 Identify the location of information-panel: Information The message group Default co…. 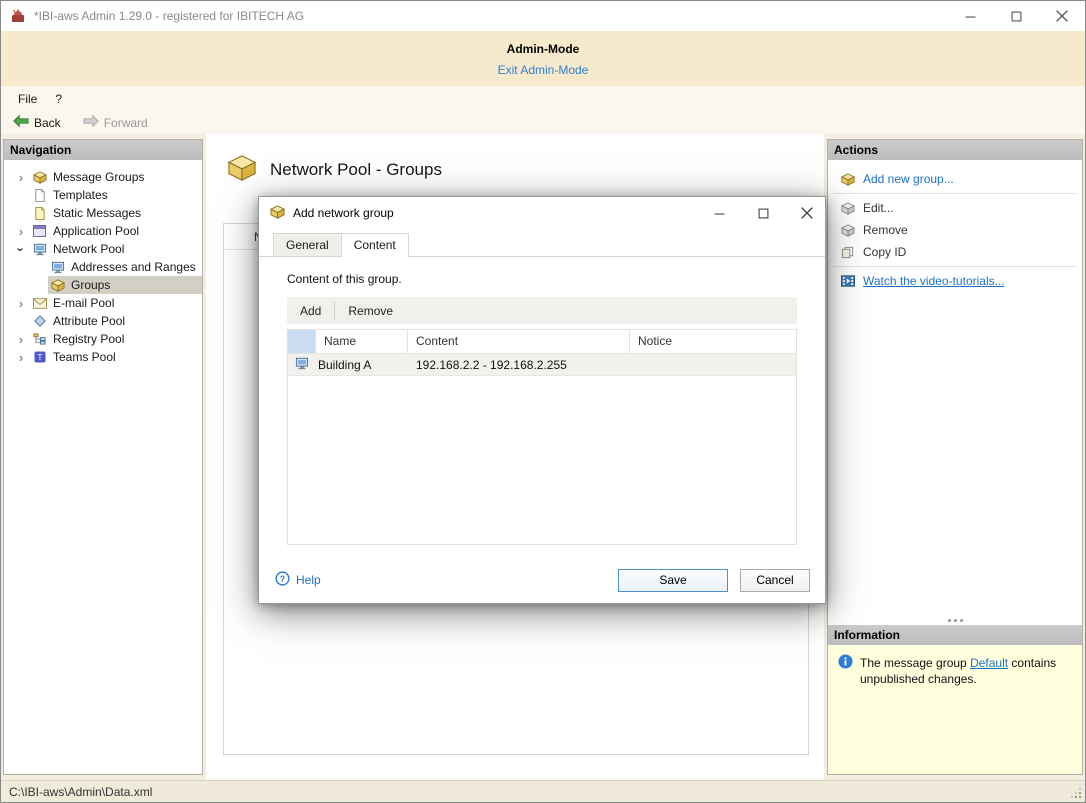
(955, 699).